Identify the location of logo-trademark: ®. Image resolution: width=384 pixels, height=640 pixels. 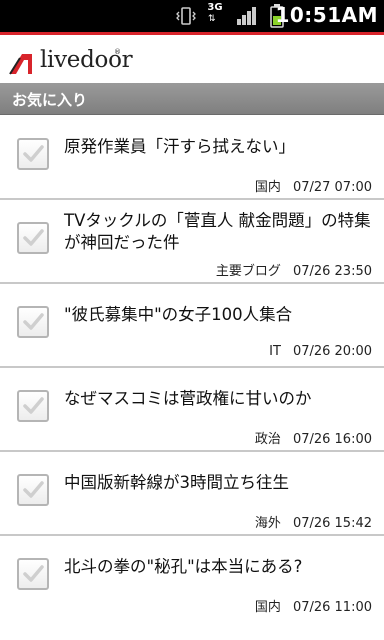
(117, 52).